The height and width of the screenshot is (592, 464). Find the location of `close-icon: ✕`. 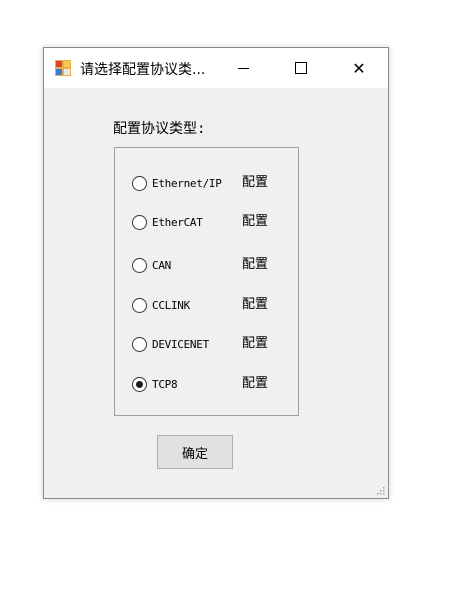

close-icon: ✕ is located at coordinates (359, 68).